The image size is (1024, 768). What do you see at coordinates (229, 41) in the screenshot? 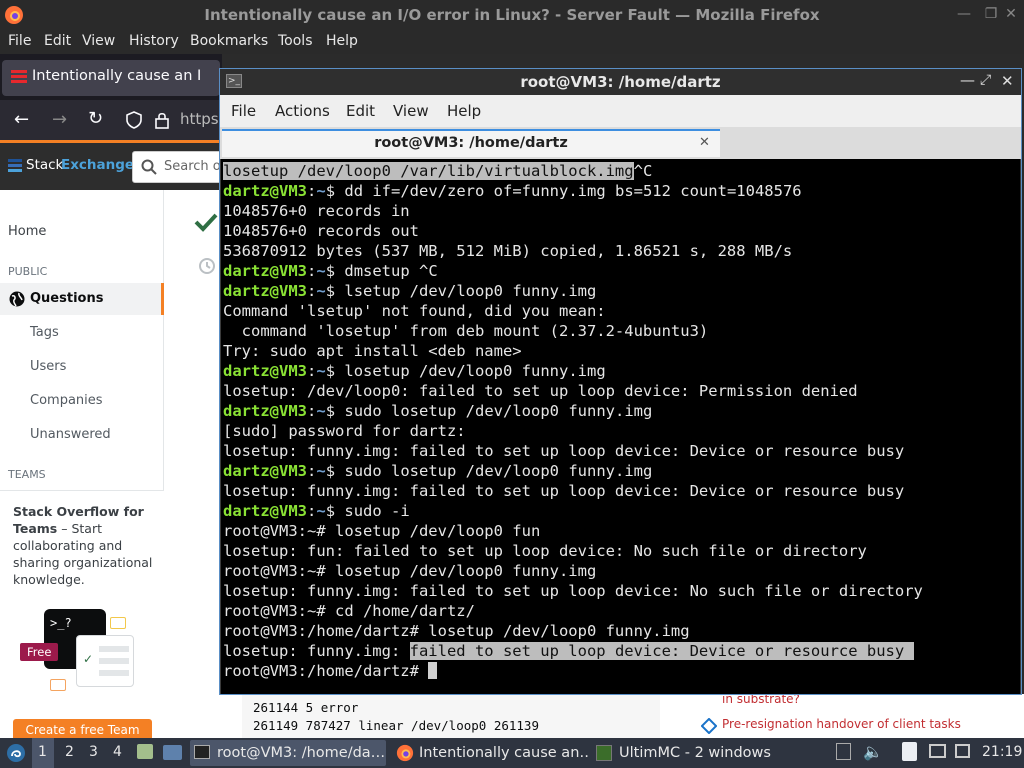
I see `menu-bookmarks: Bookmarks` at bounding box center [229, 41].